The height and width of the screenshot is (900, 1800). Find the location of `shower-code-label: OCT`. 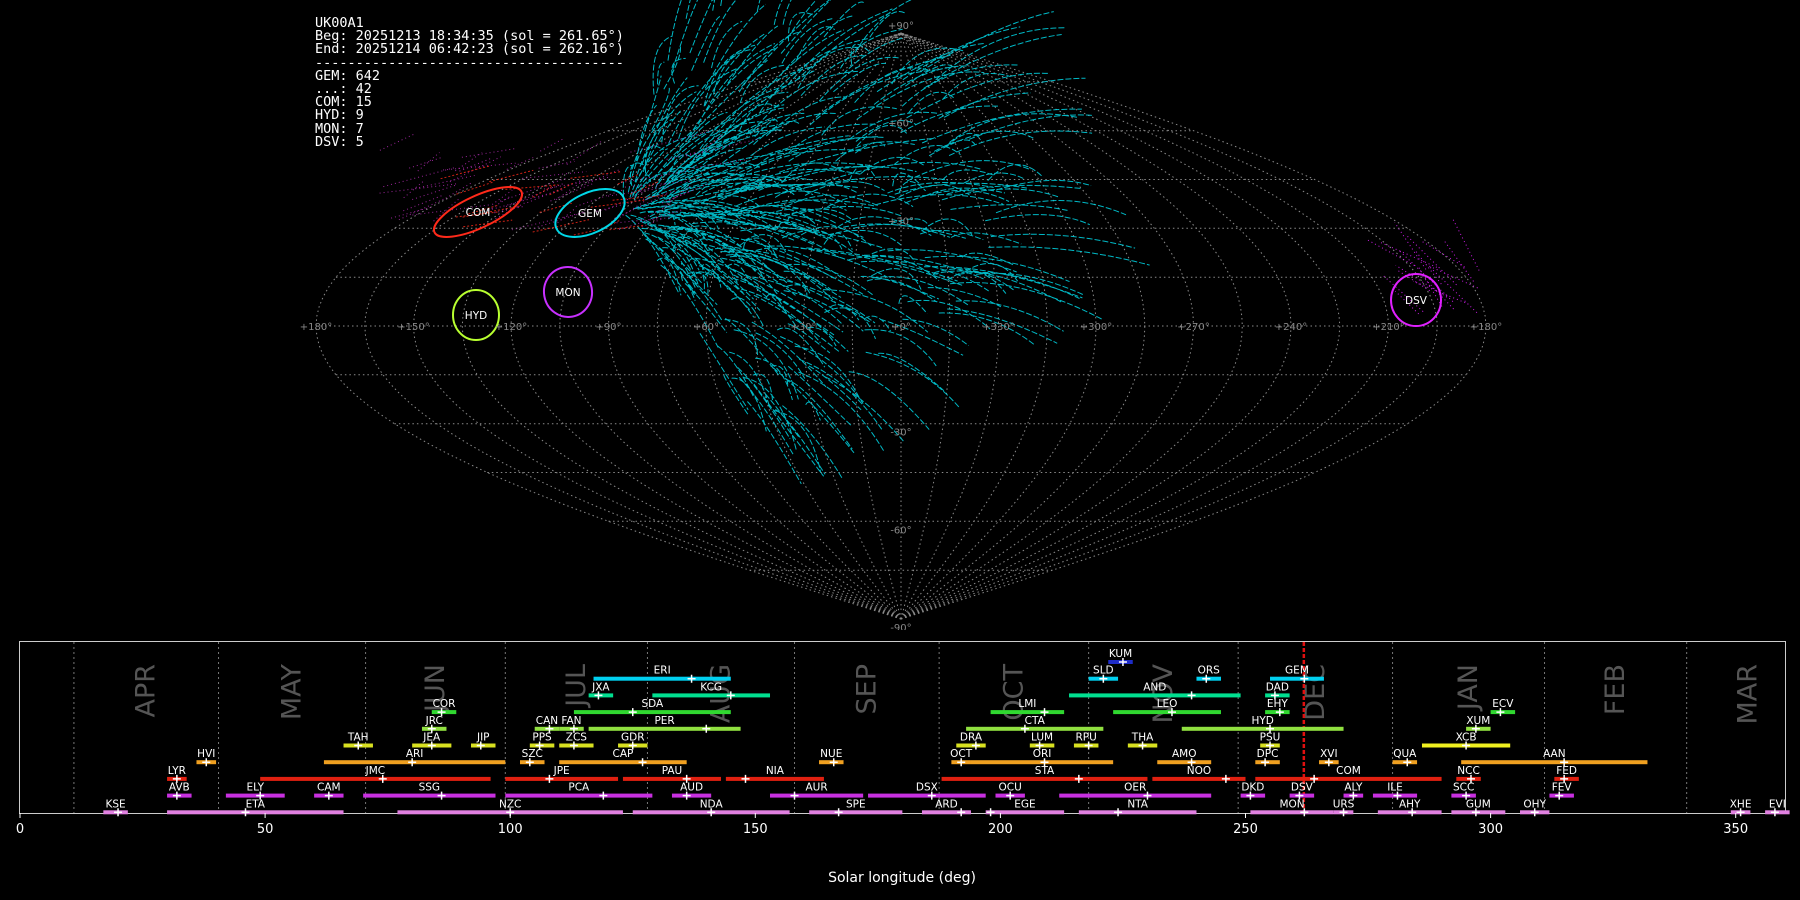

shower-code-label: OCT is located at coordinates (961, 754).